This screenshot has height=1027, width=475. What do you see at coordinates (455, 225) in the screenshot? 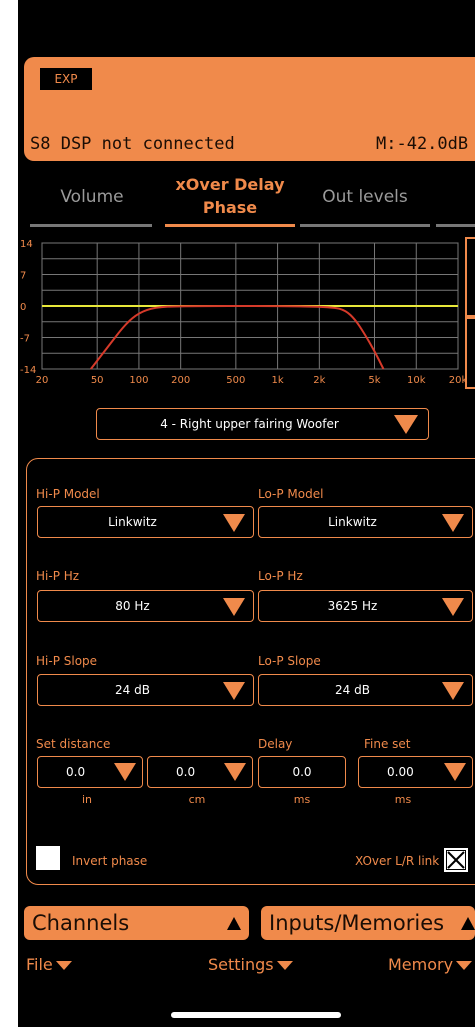
I see `tab-more-underline` at bounding box center [455, 225].